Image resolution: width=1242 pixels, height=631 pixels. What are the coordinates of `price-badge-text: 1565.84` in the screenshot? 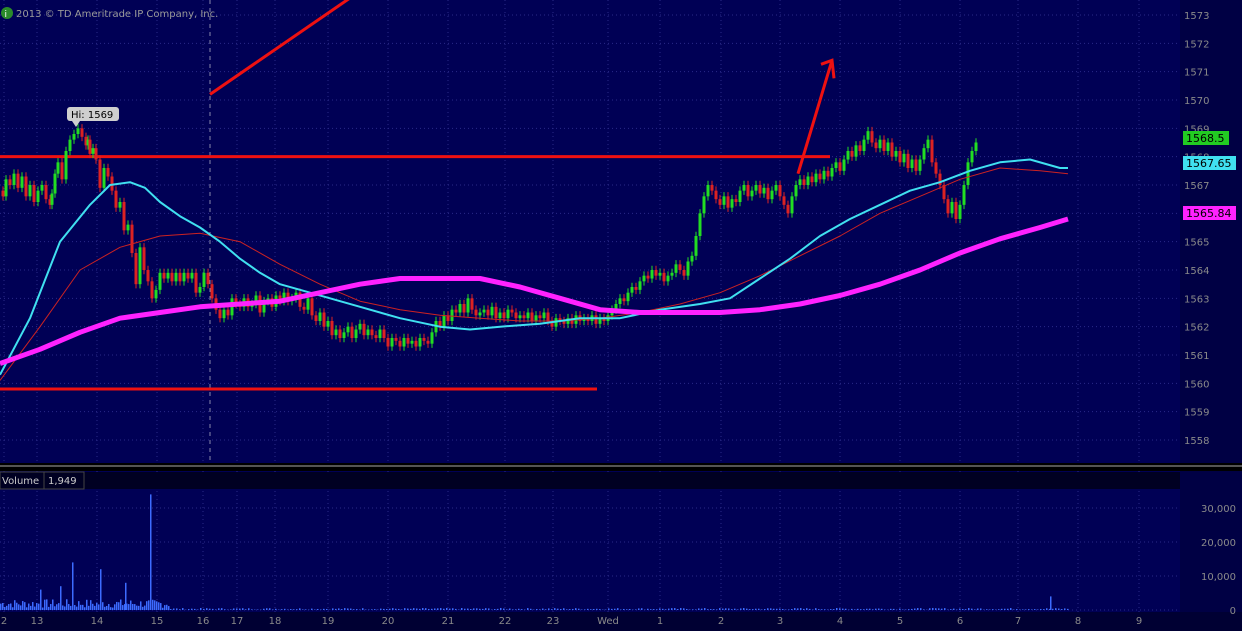 It's located at (1209, 213).